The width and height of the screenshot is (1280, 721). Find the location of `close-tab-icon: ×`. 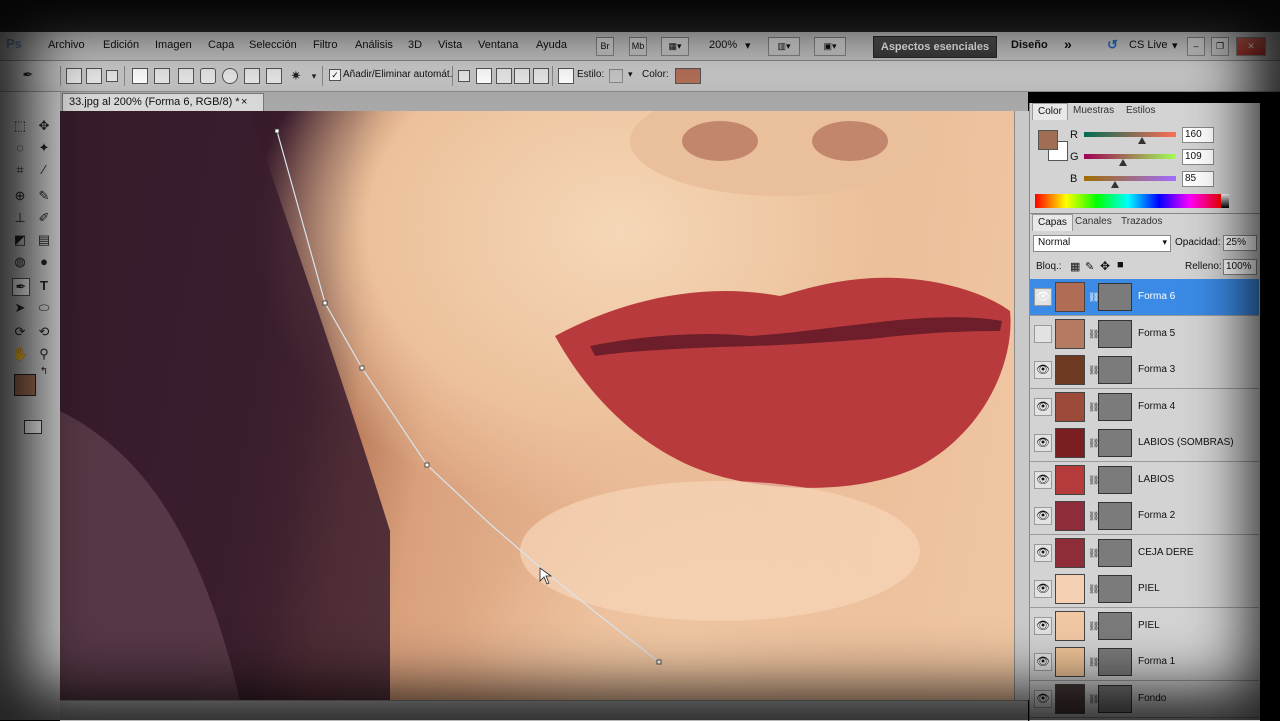

close-tab-icon: × is located at coordinates (244, 102).